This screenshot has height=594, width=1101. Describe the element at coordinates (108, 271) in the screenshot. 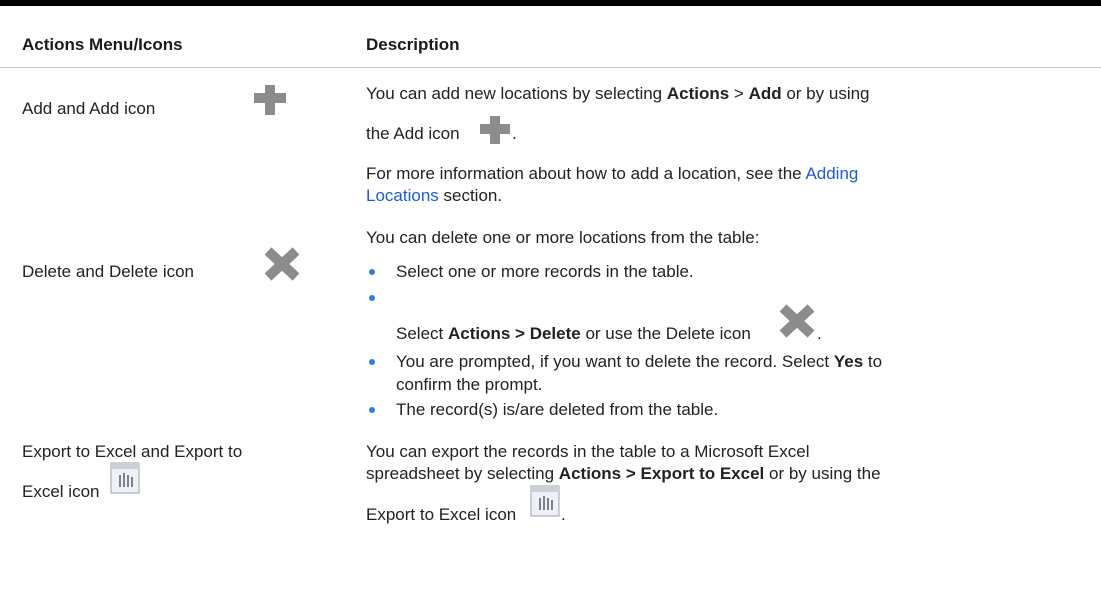

I see `delete-row-label: Delete and Delete icon` at that location.